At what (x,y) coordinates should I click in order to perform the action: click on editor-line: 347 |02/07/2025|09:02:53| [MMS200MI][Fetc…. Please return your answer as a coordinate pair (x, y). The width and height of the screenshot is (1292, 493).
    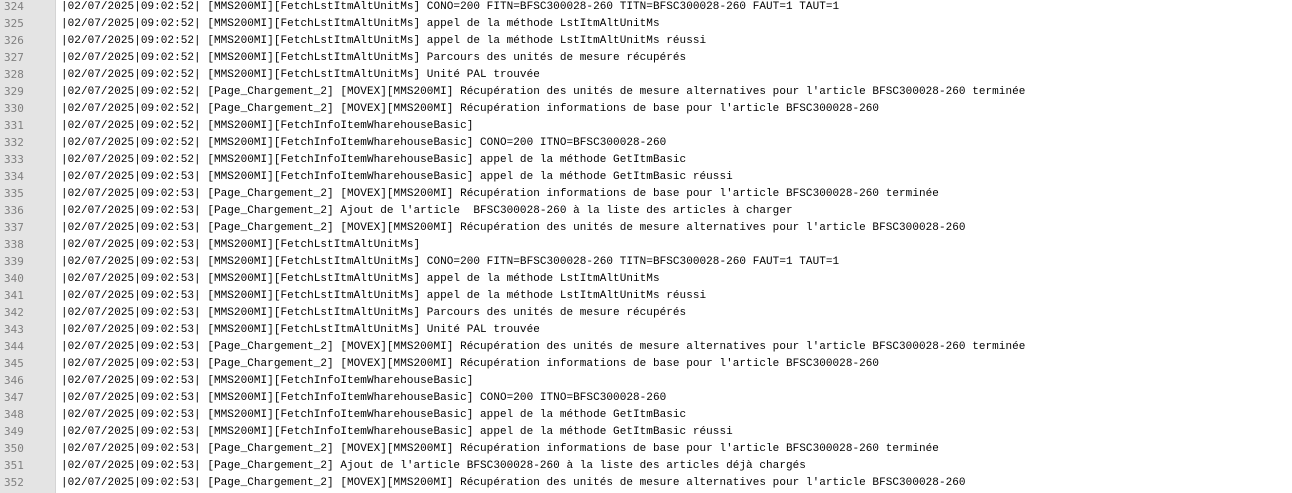
    Looking at the image, I should click on (646, 397).